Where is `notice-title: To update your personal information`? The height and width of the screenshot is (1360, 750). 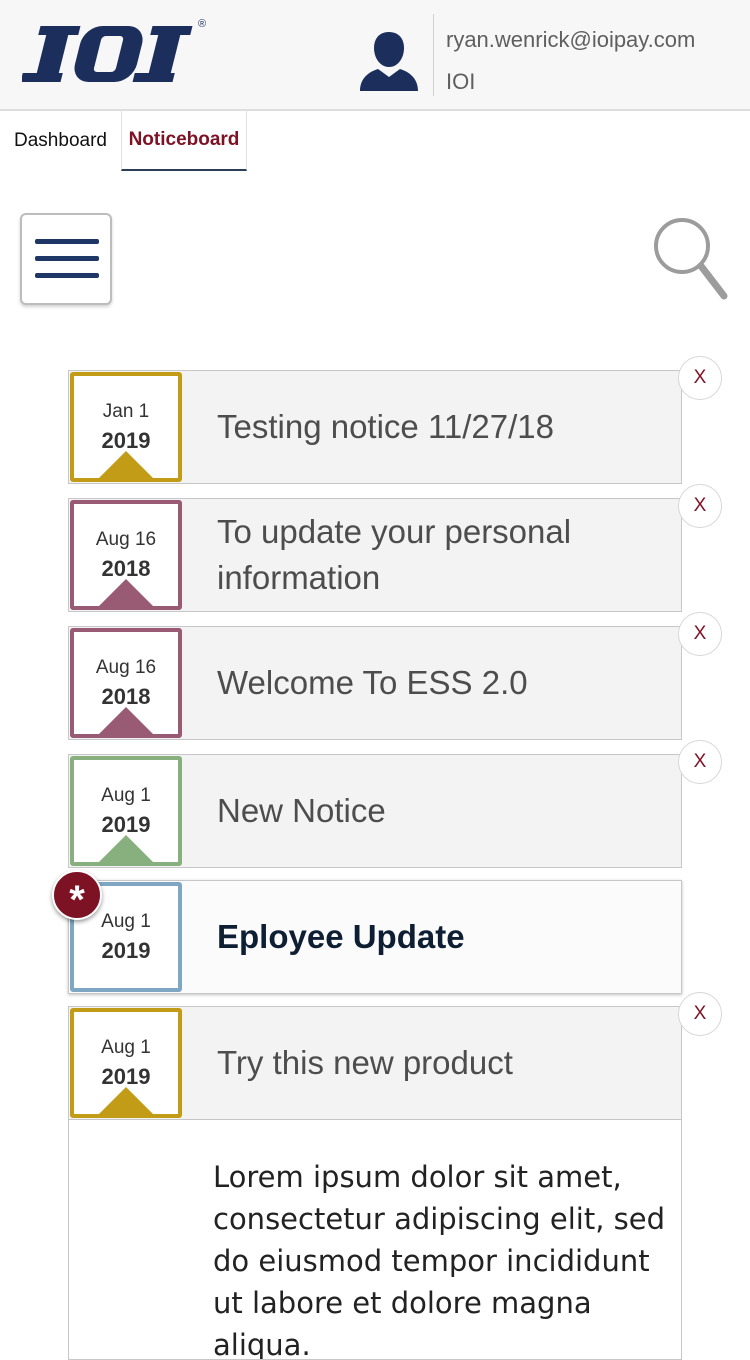 notice-title: To update your personal information is located at coordinates (394, 554).